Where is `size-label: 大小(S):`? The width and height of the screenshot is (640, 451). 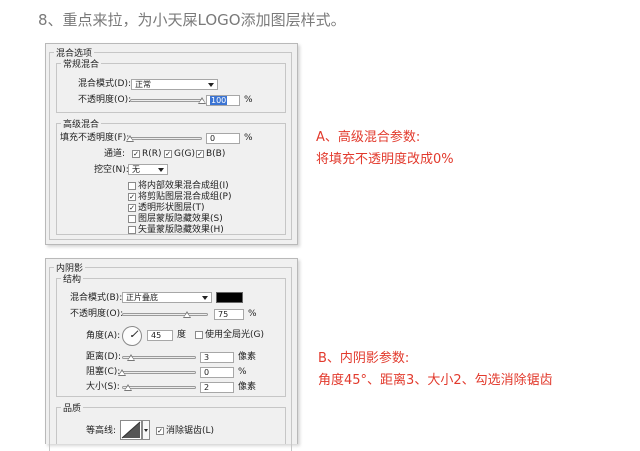 size-label: 大小(S): is located at coordinates (103, 387).